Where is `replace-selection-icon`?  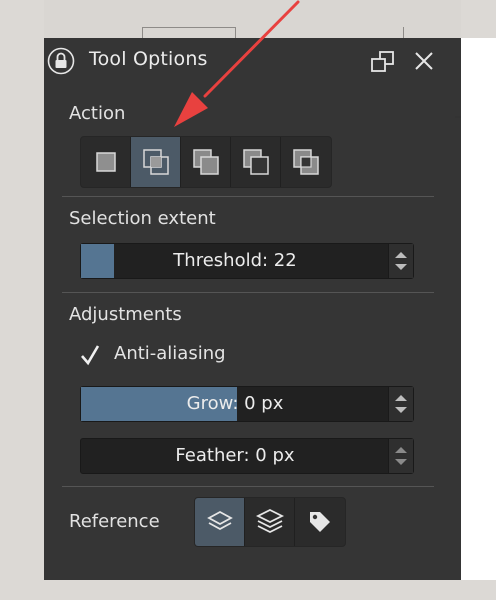
replace-selection-icon is located at coordinates (105, 162).